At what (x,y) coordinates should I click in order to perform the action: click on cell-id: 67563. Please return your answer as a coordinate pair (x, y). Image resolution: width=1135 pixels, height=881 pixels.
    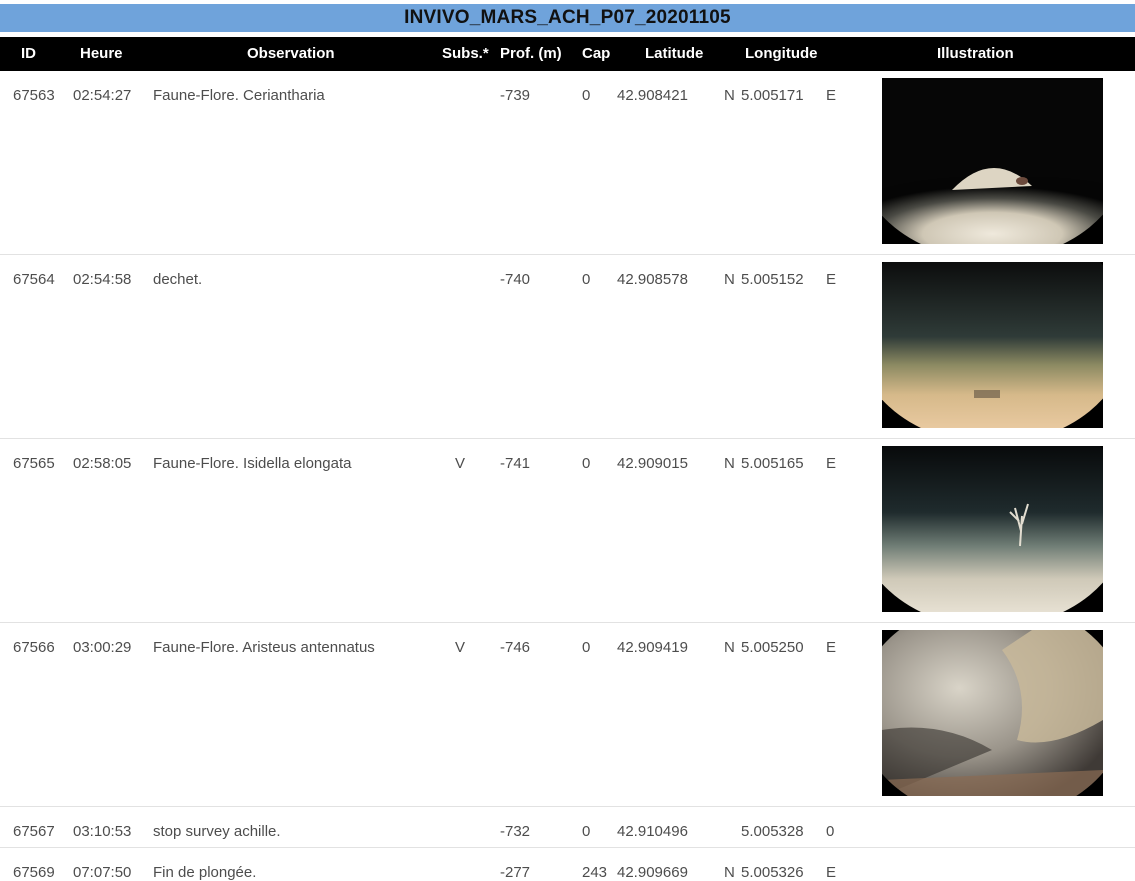
    Looking at the image, I should click on (34, 95).